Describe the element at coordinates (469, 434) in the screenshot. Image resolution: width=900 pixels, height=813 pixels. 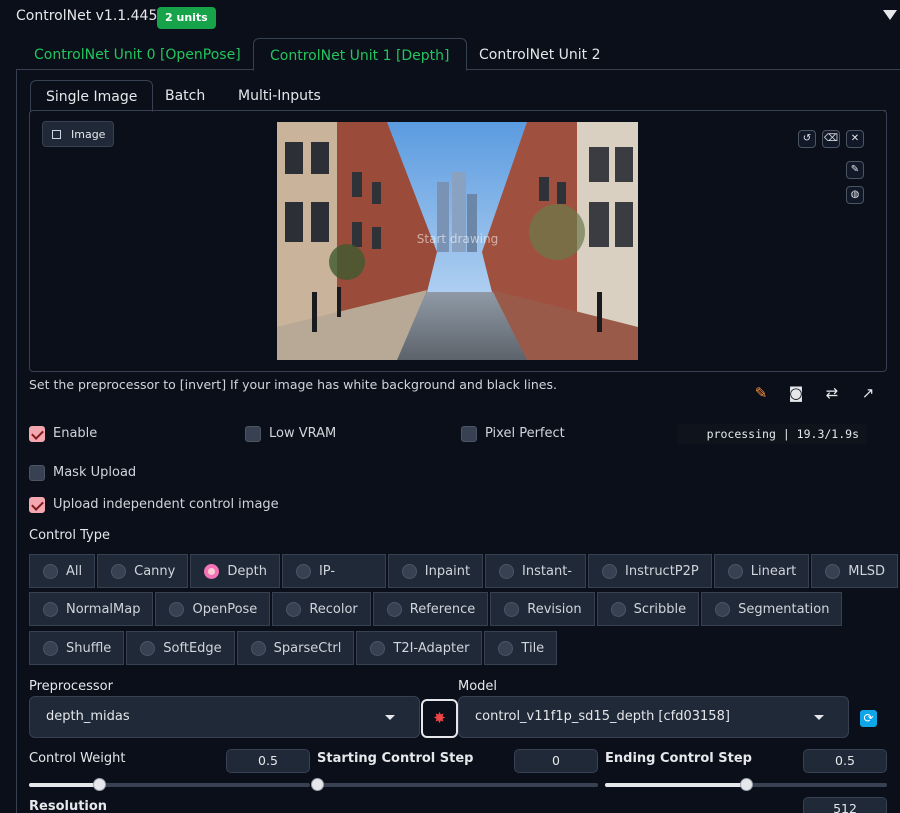
I see `pixel-perfect-checkbox-box` at that location.